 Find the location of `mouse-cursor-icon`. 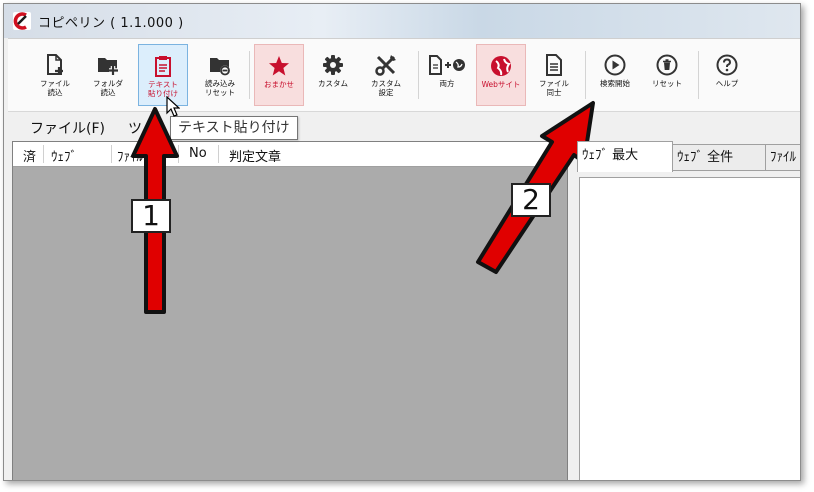

mouse-cursor-icon is located at coordinates (173, 106).